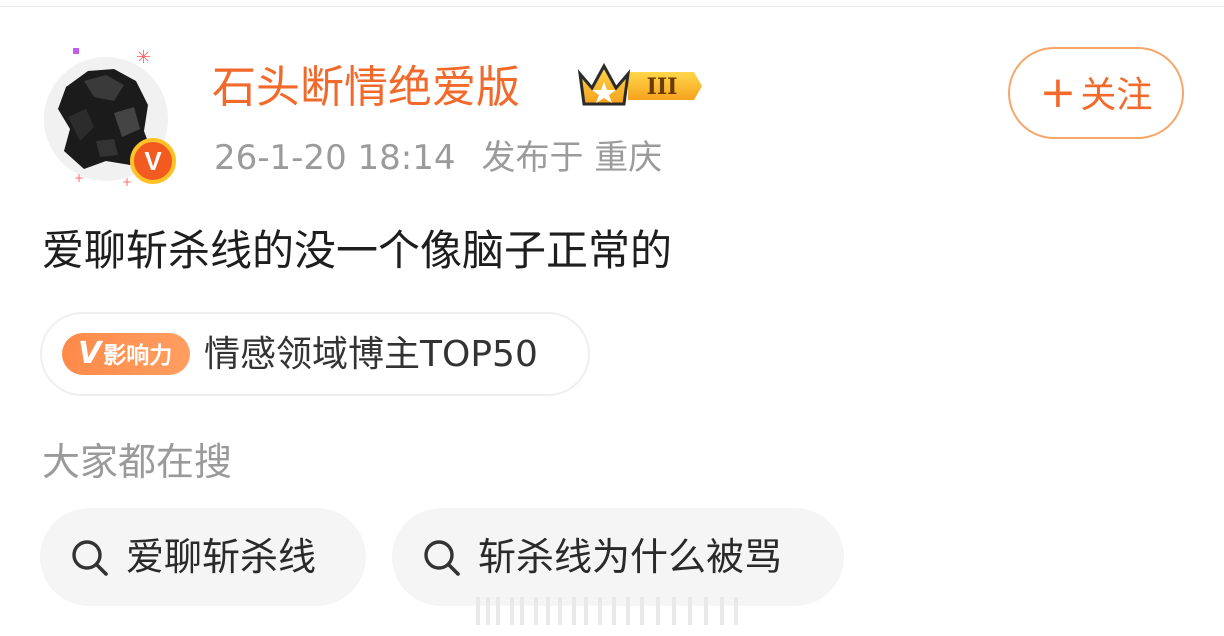  Describe the element at coordinates (335, 158) in the screenshot. I see `post-time: 26-1-20 18:14` at that location.